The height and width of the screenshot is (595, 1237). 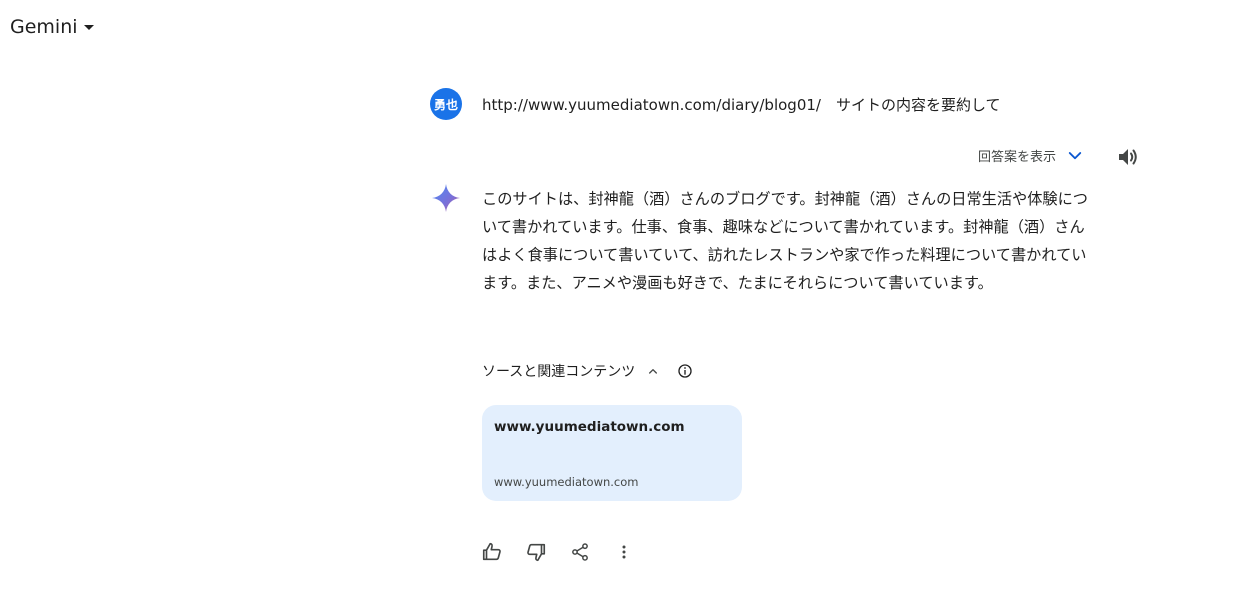 I want to click on share-icon, so click(x=580, y=552).